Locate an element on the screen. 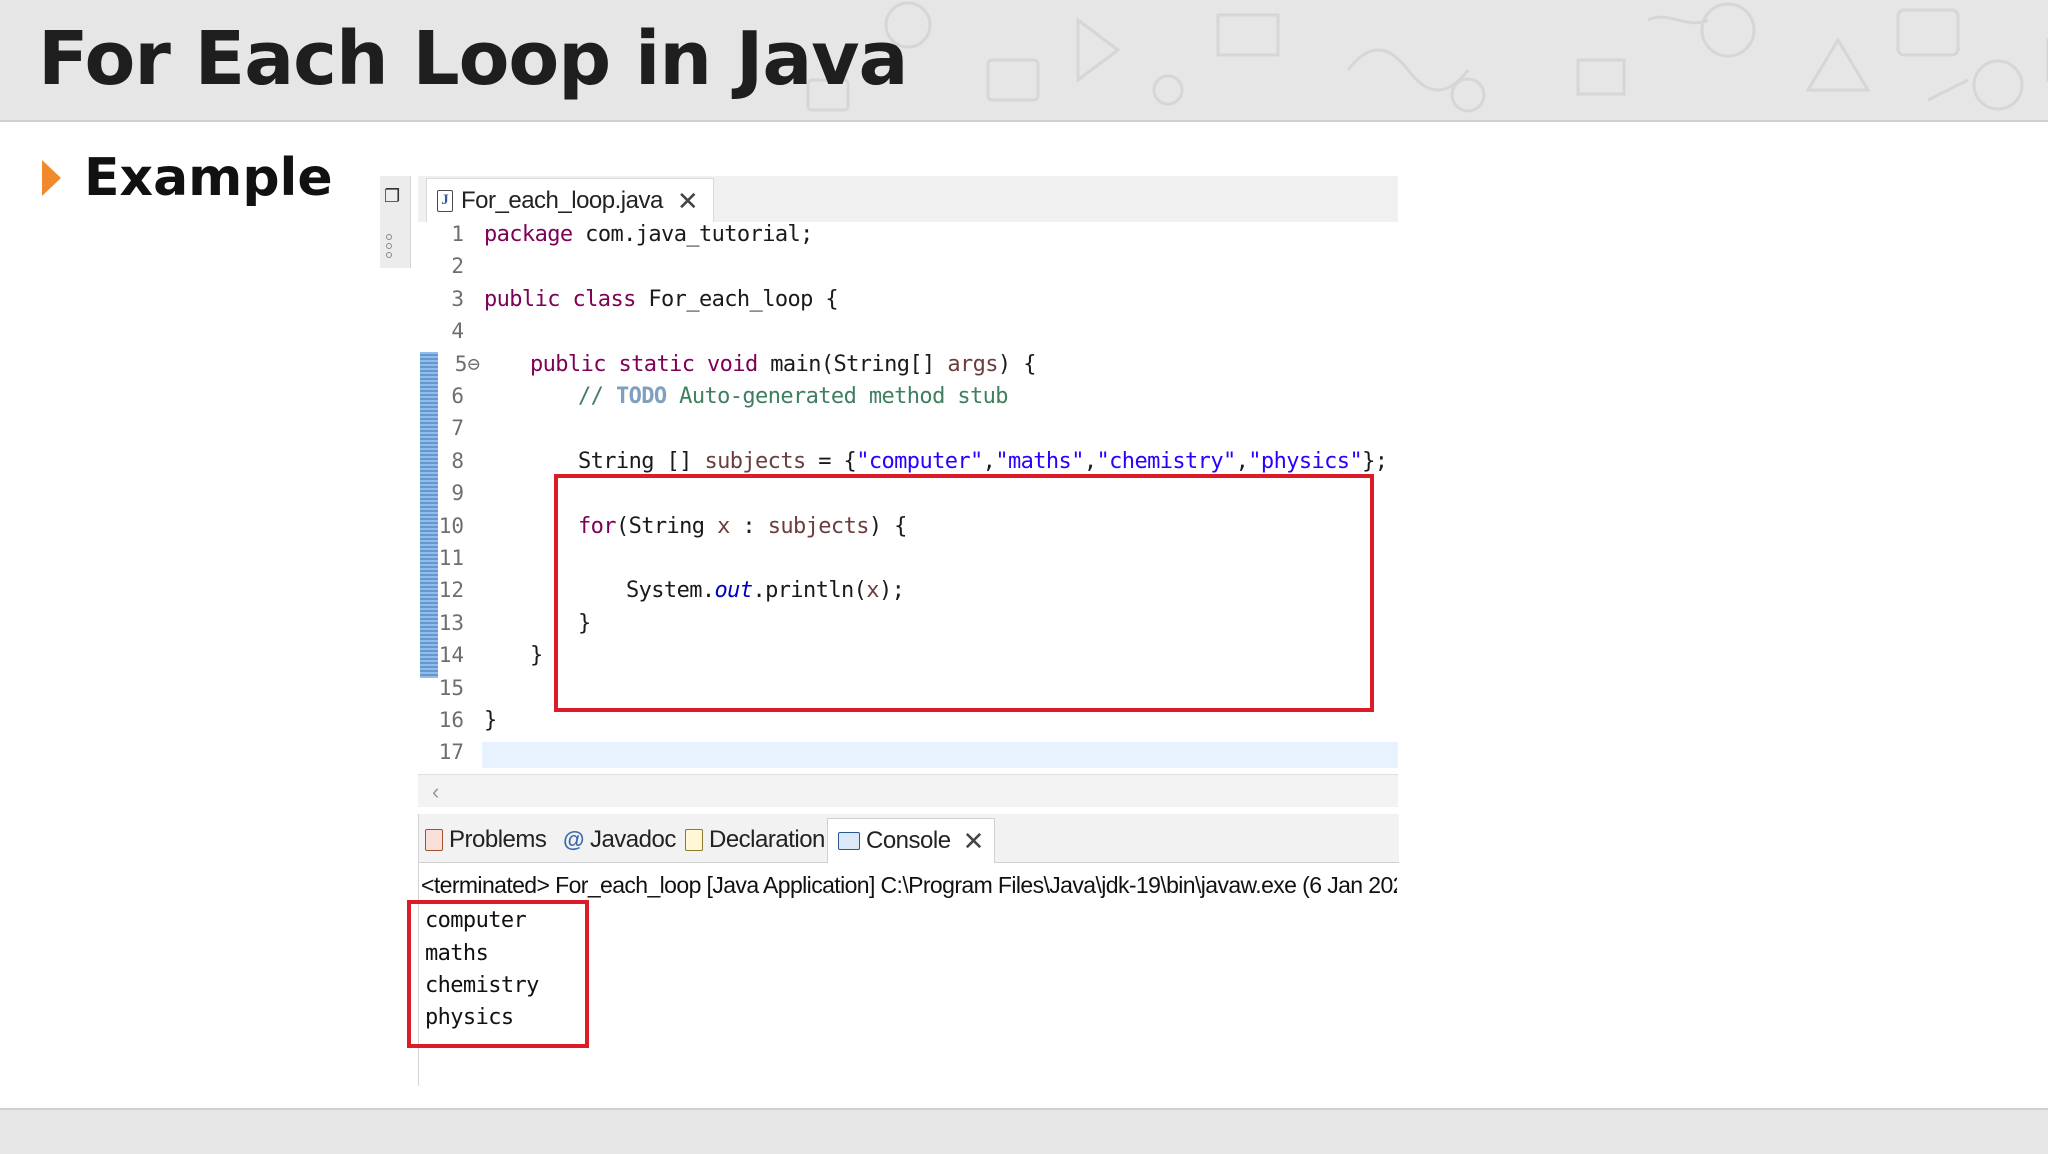 This screenshot has width=2048, height=1154. line-number: 15 is located at coordinates (451, 688).